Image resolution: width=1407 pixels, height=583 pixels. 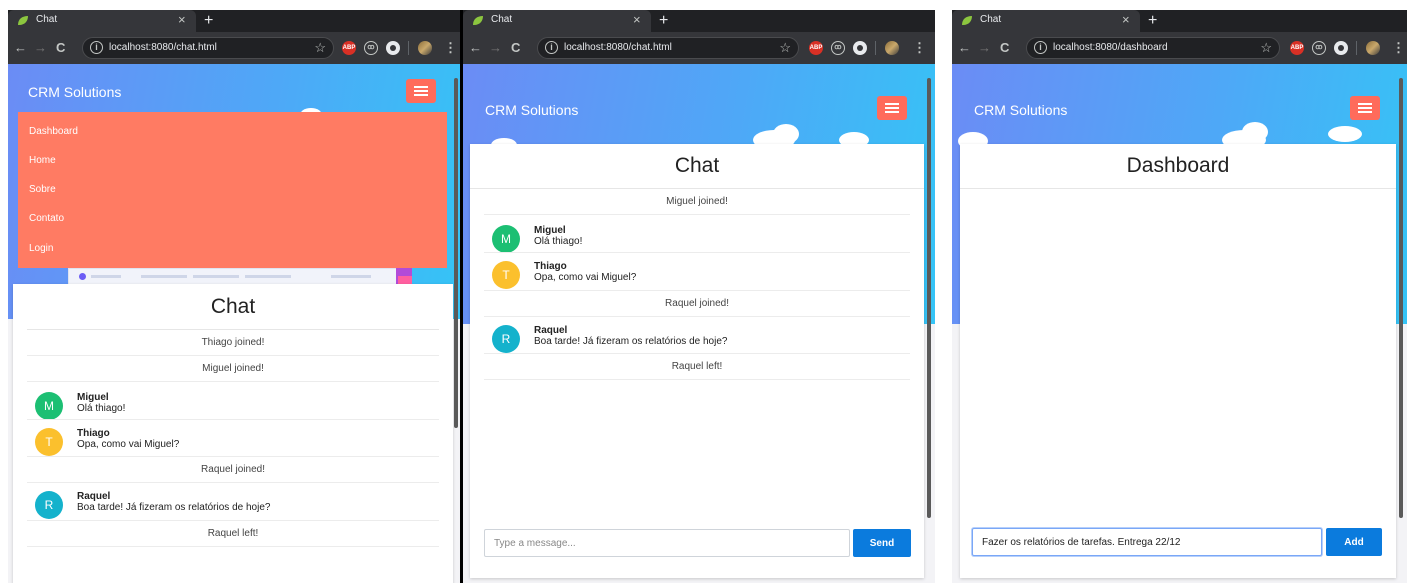 What do you see at coordinates (1147, 542) in the screenshot?
I see `task-input` at bounding box center [1147, 542].